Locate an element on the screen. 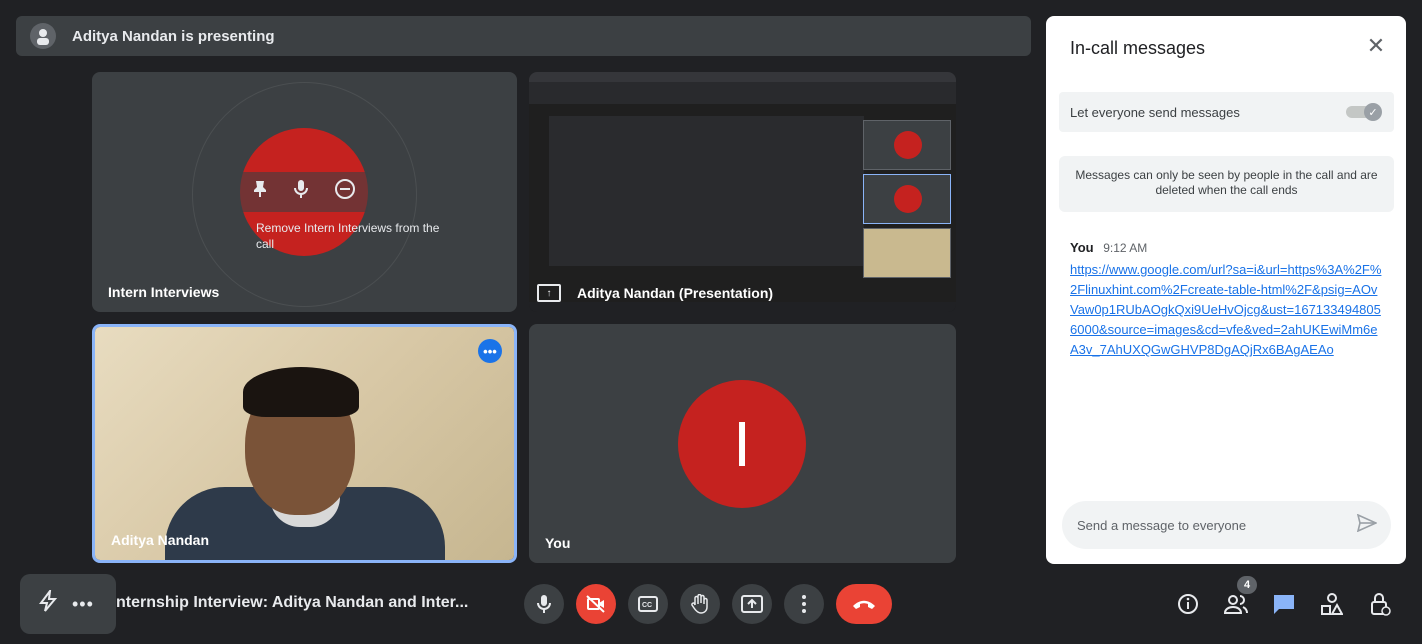  chat-icon is located at coordinates (1284, 604).